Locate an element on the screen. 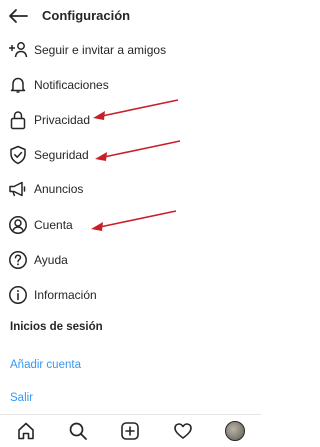  tab-new-post is located at coordinates (130, 431).